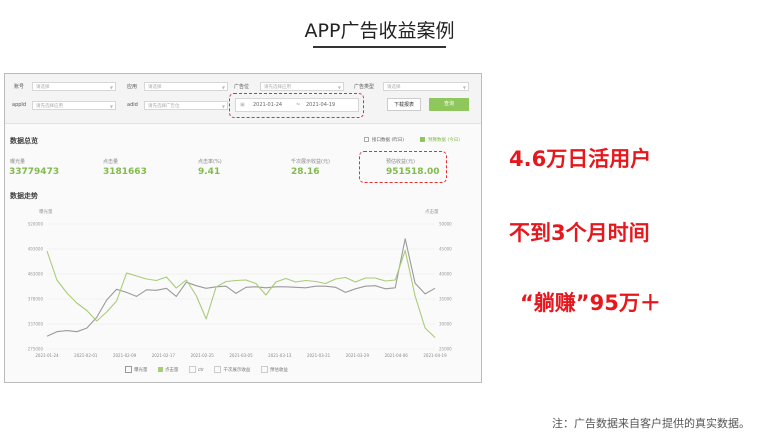 Image resolution: width=759 pixels, height=441 pixels. Describe the element at coordinates (445, 224) in the screenshot. I see `y-right-tick: 50000` at that location.